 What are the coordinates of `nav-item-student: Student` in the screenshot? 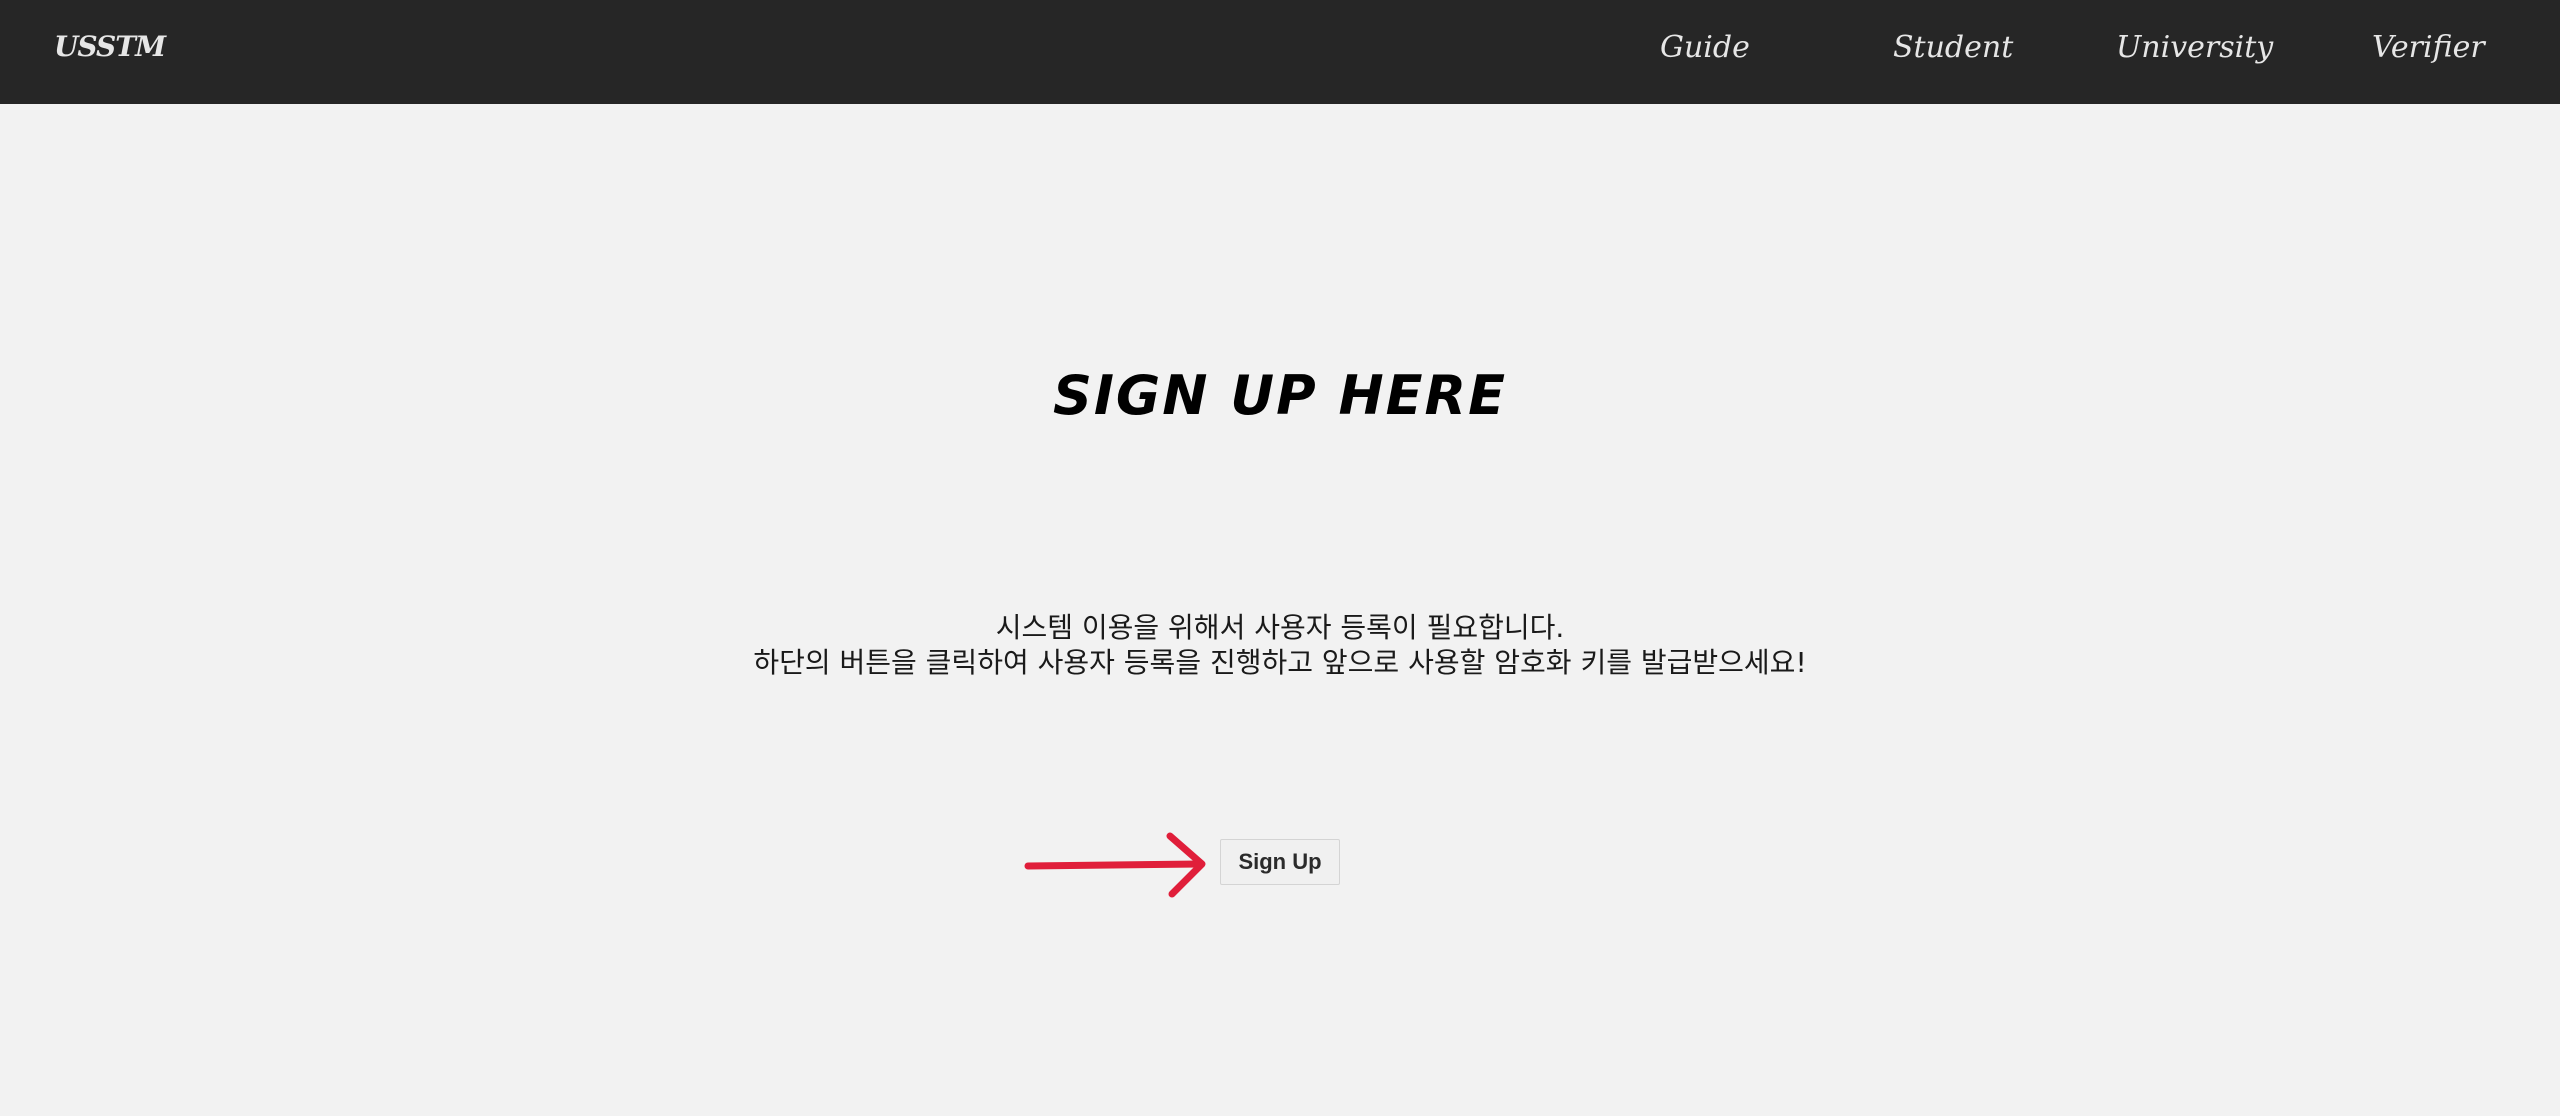 It's located at (1953, 47).